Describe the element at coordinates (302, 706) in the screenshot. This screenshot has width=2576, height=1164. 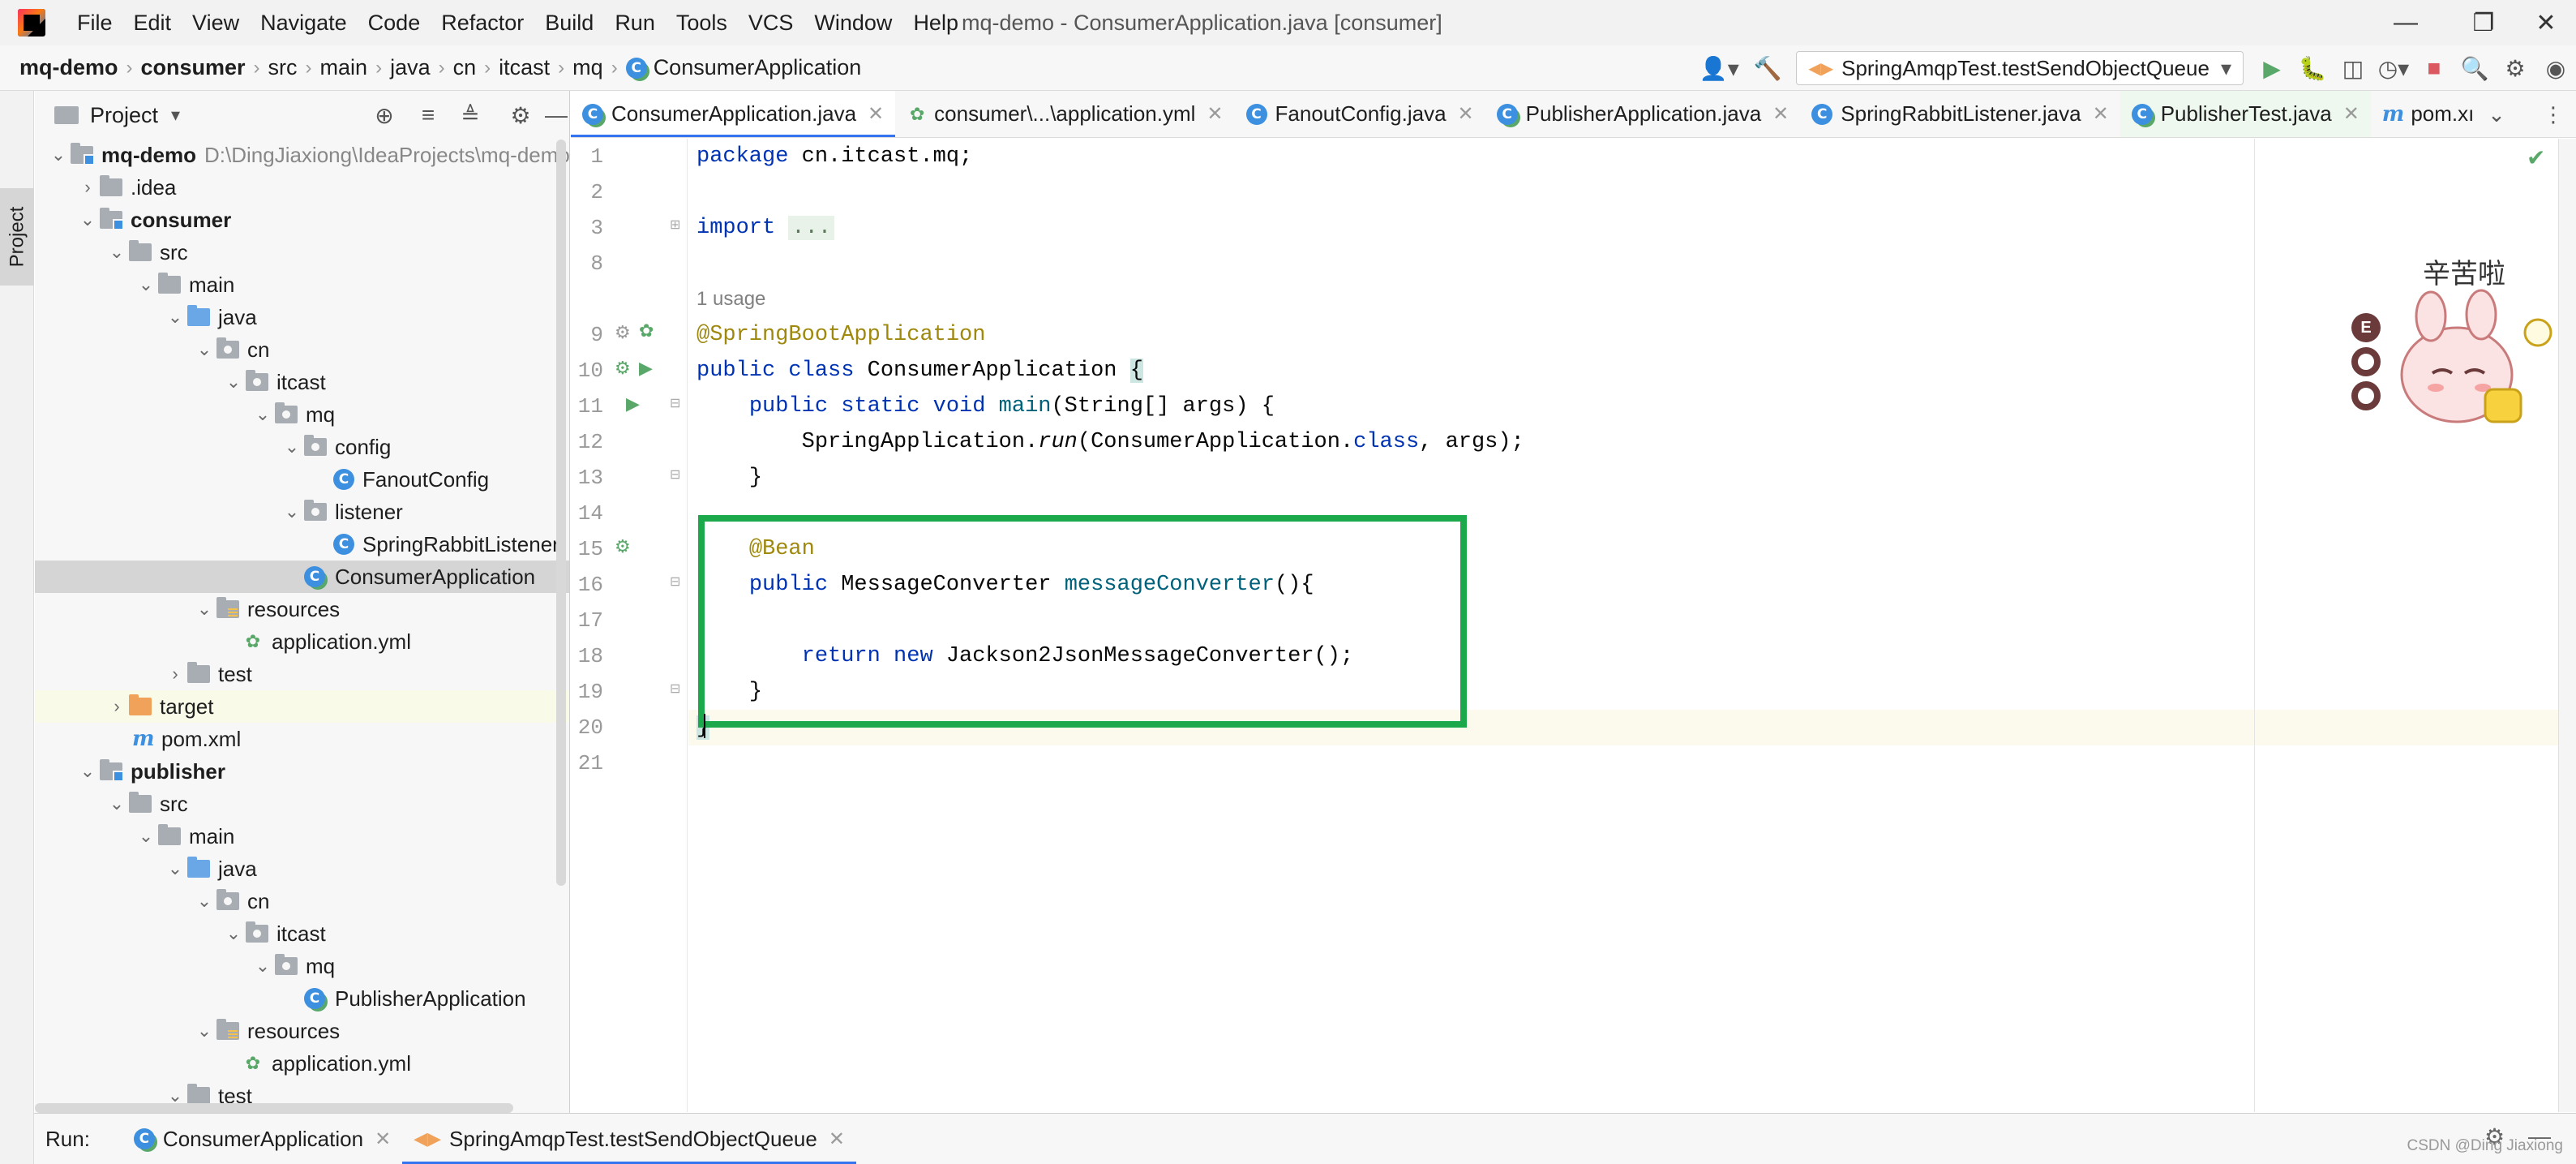
I see `tree-item: › target` at that location.